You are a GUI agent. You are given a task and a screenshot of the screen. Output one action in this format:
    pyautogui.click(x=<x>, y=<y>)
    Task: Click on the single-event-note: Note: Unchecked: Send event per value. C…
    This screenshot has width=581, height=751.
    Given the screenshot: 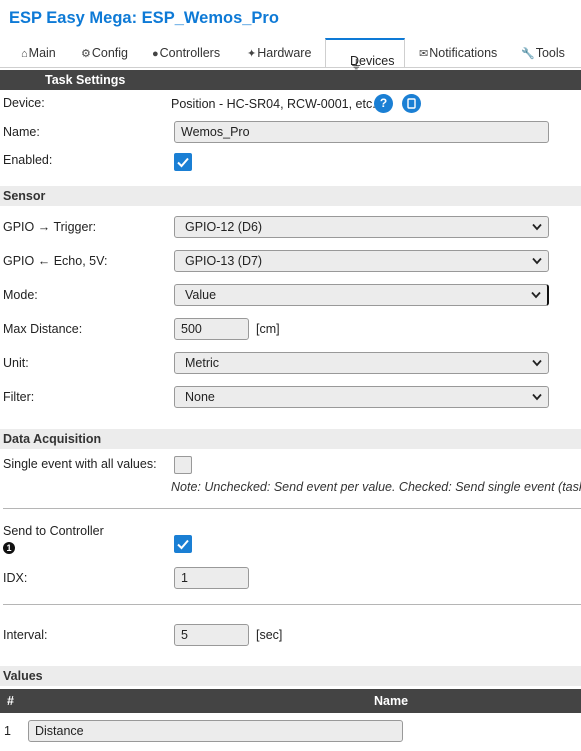 What is the action you would take?
    pyautogui.click(x=376, y=487)
    